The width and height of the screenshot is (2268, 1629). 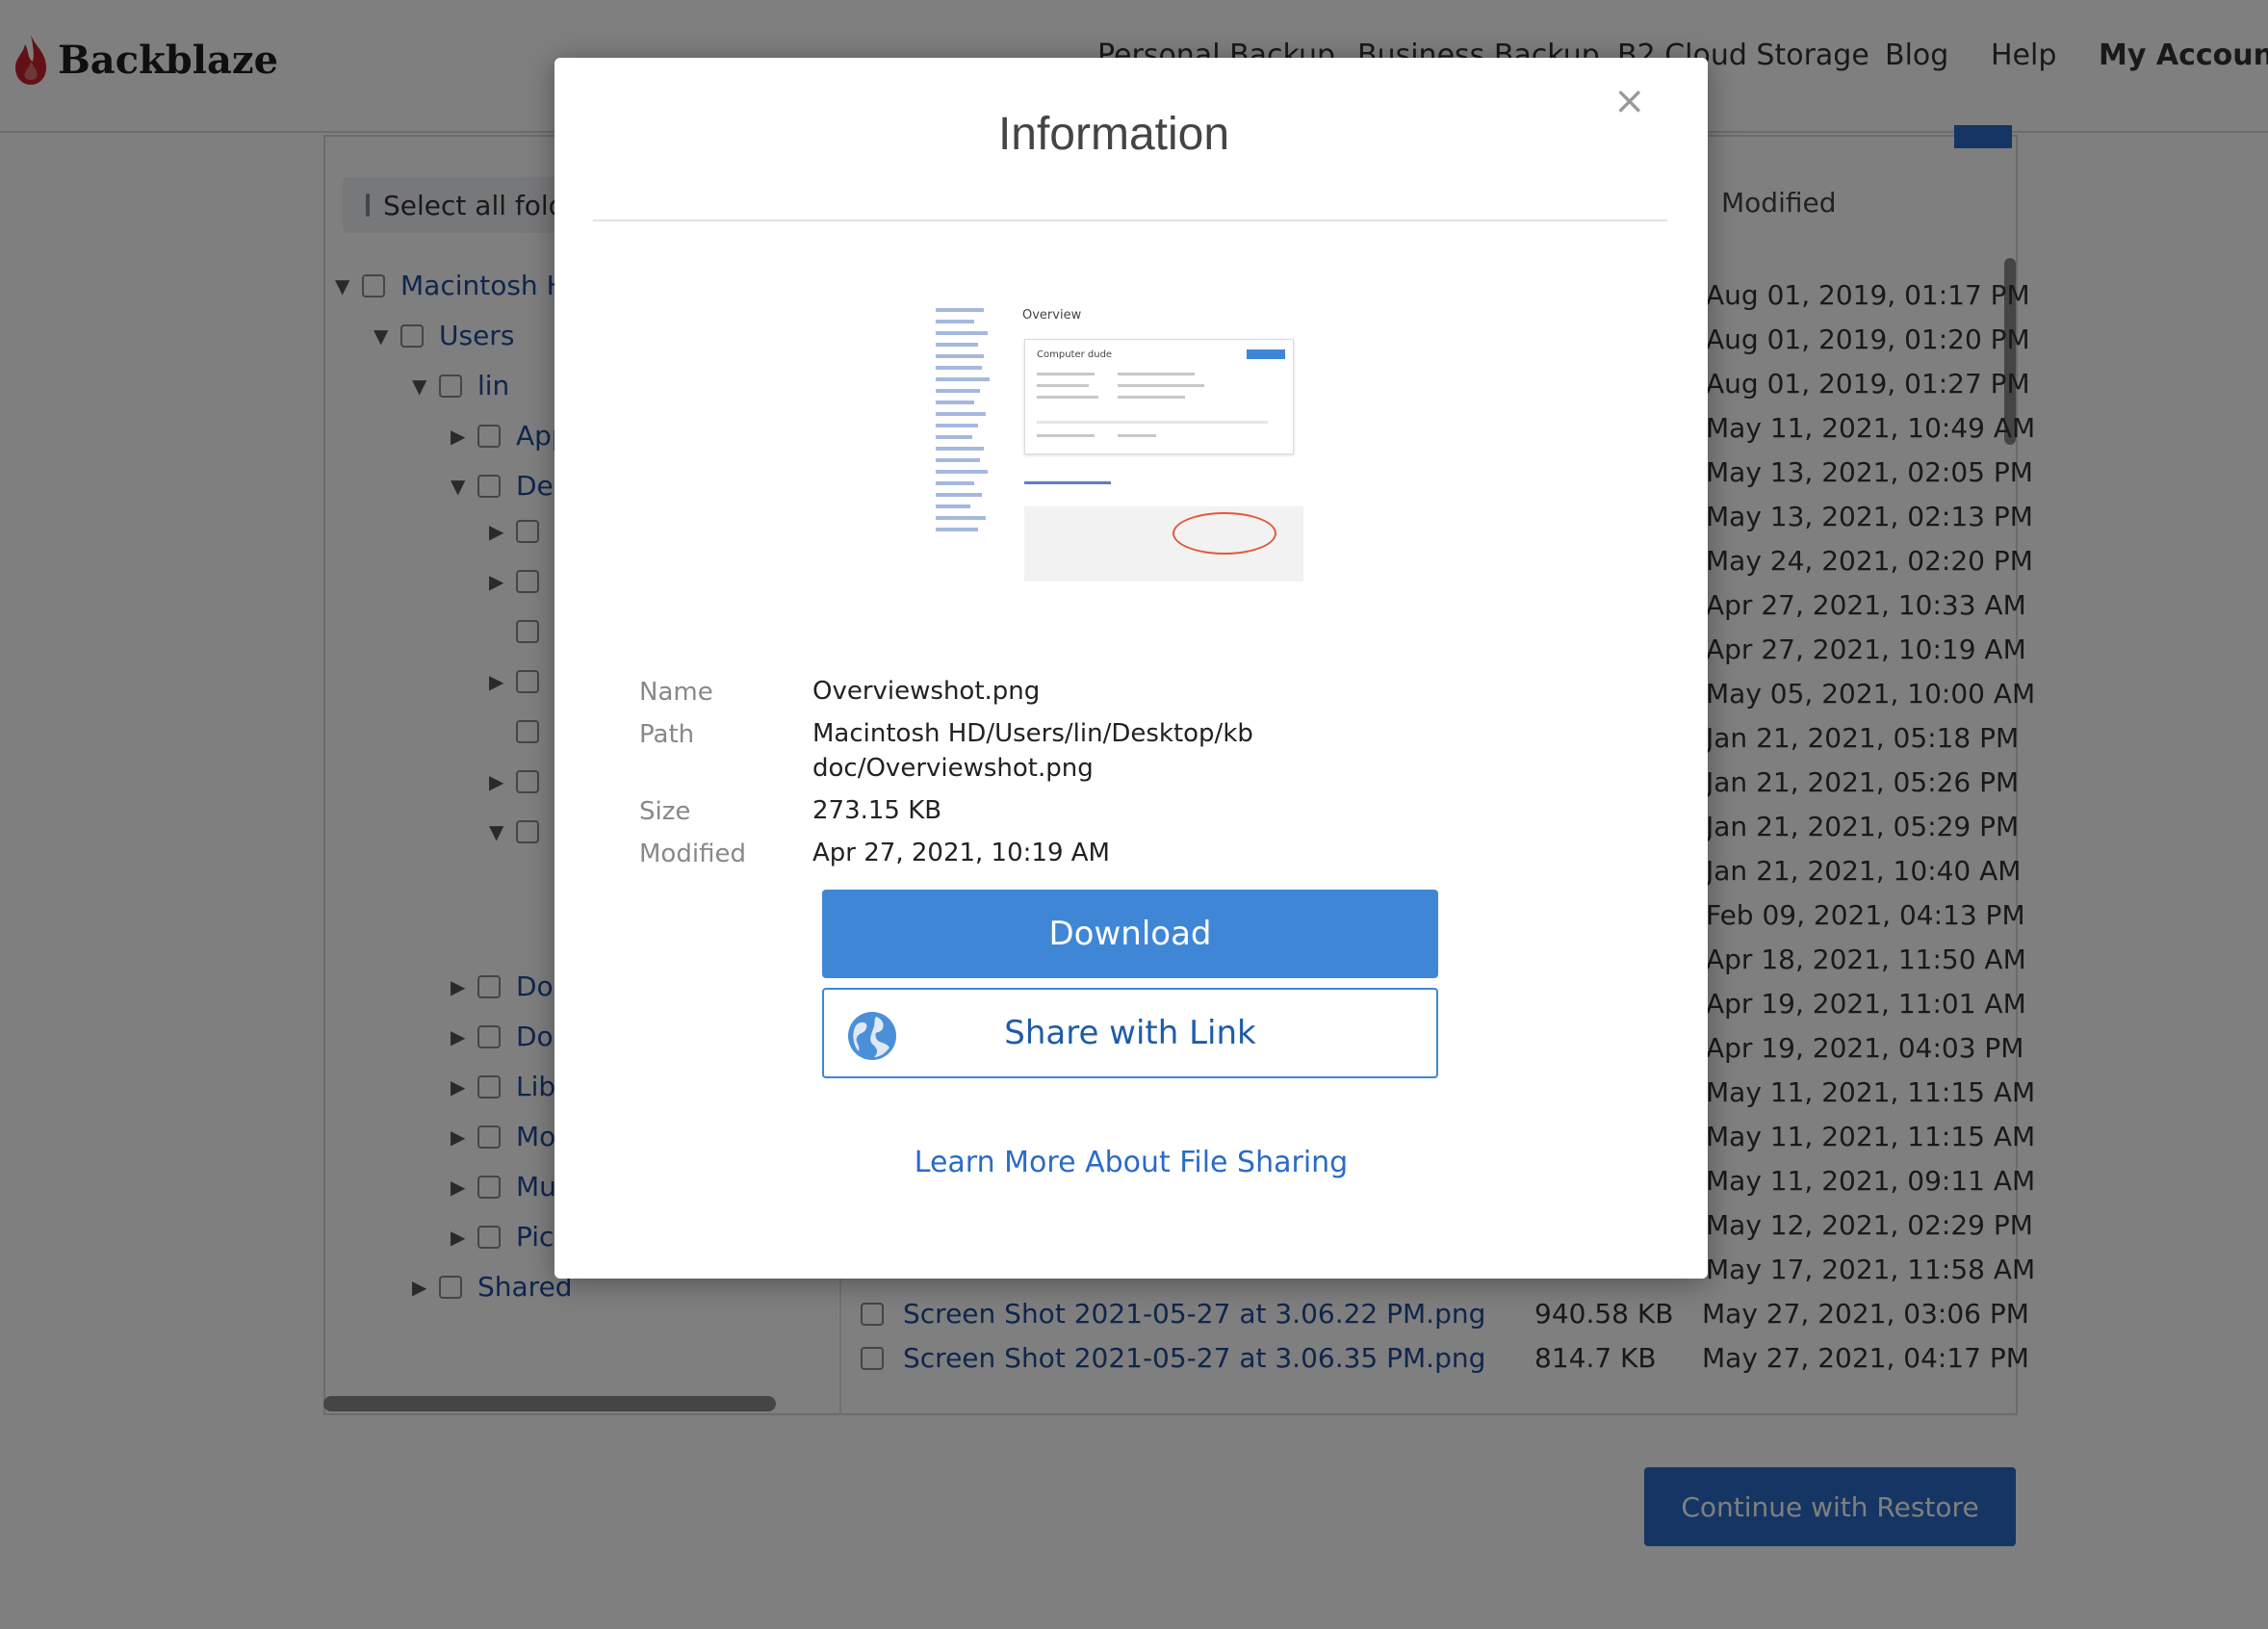 I want to click on modified-value: Apr 27, 2021, 10:19 AM, so click(x=961, y=853).